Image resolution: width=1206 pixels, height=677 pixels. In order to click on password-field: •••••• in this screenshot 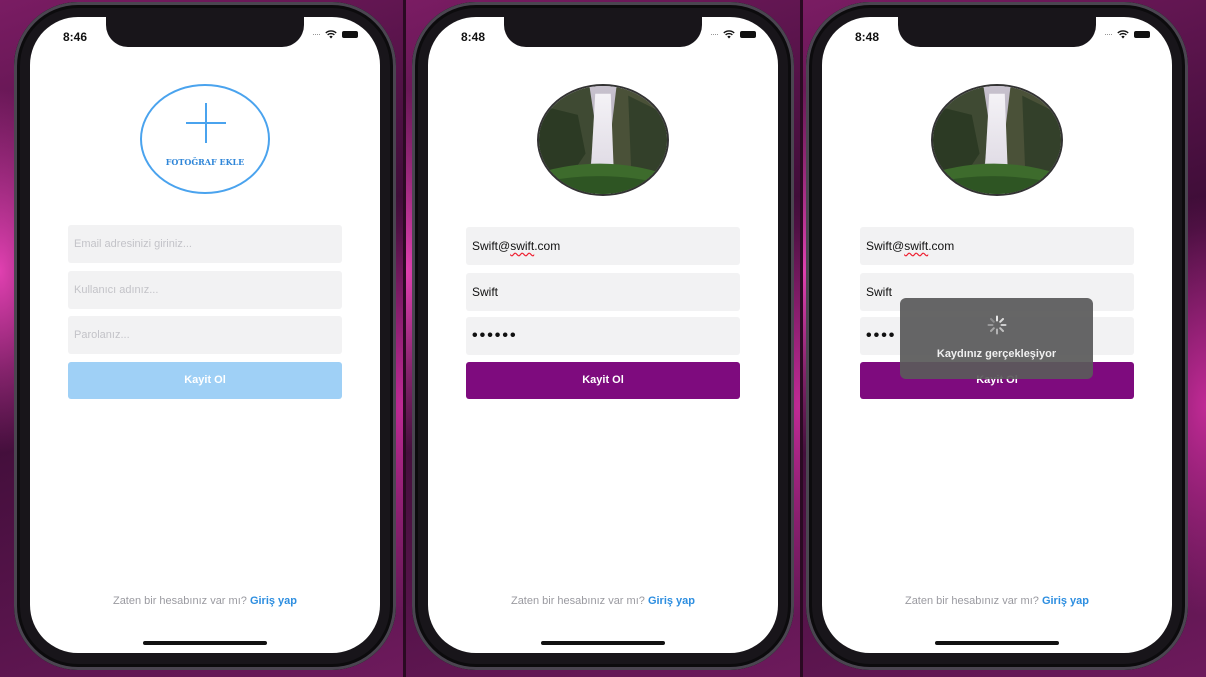, I will do `click(603, 336)`.